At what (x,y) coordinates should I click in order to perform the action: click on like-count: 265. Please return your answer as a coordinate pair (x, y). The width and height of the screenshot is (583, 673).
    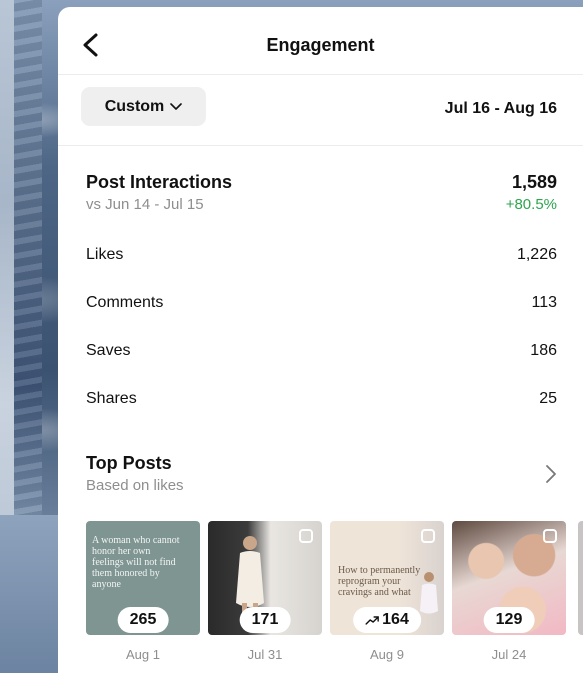
    Looking at the image, I should click on (143, 619).